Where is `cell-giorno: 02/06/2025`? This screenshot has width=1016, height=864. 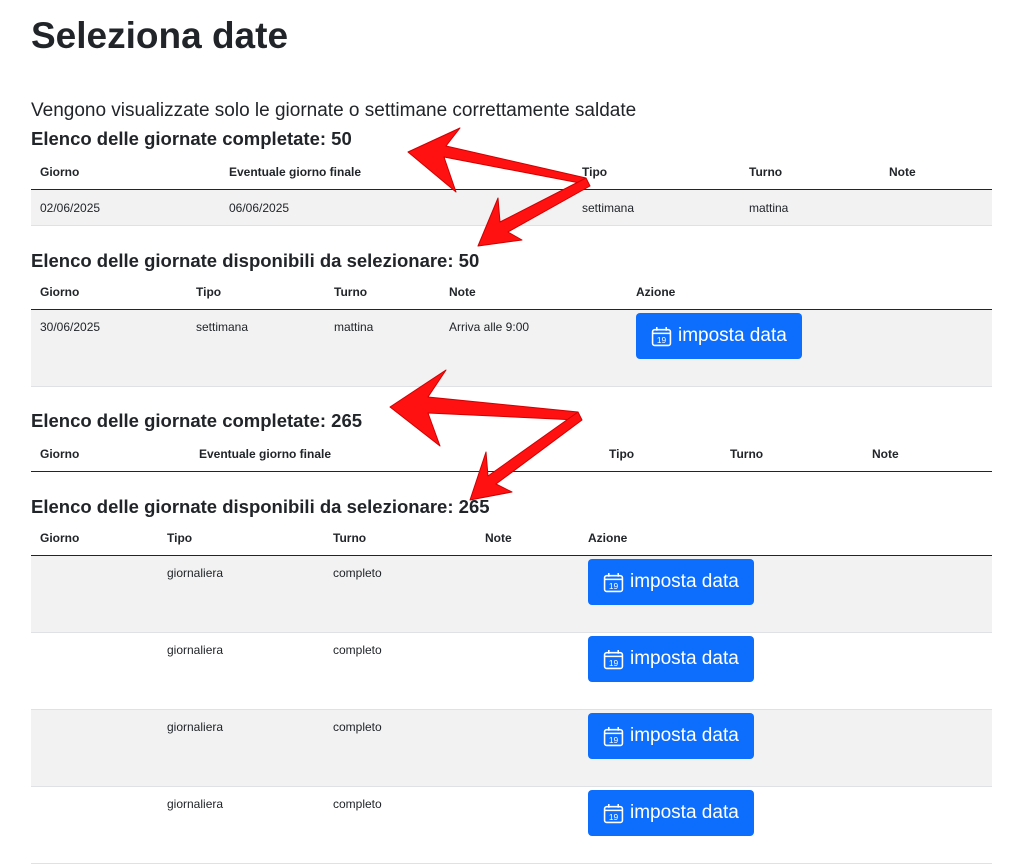 cell-giorno: 02/06/2025 is located at coordinates (125, 207).